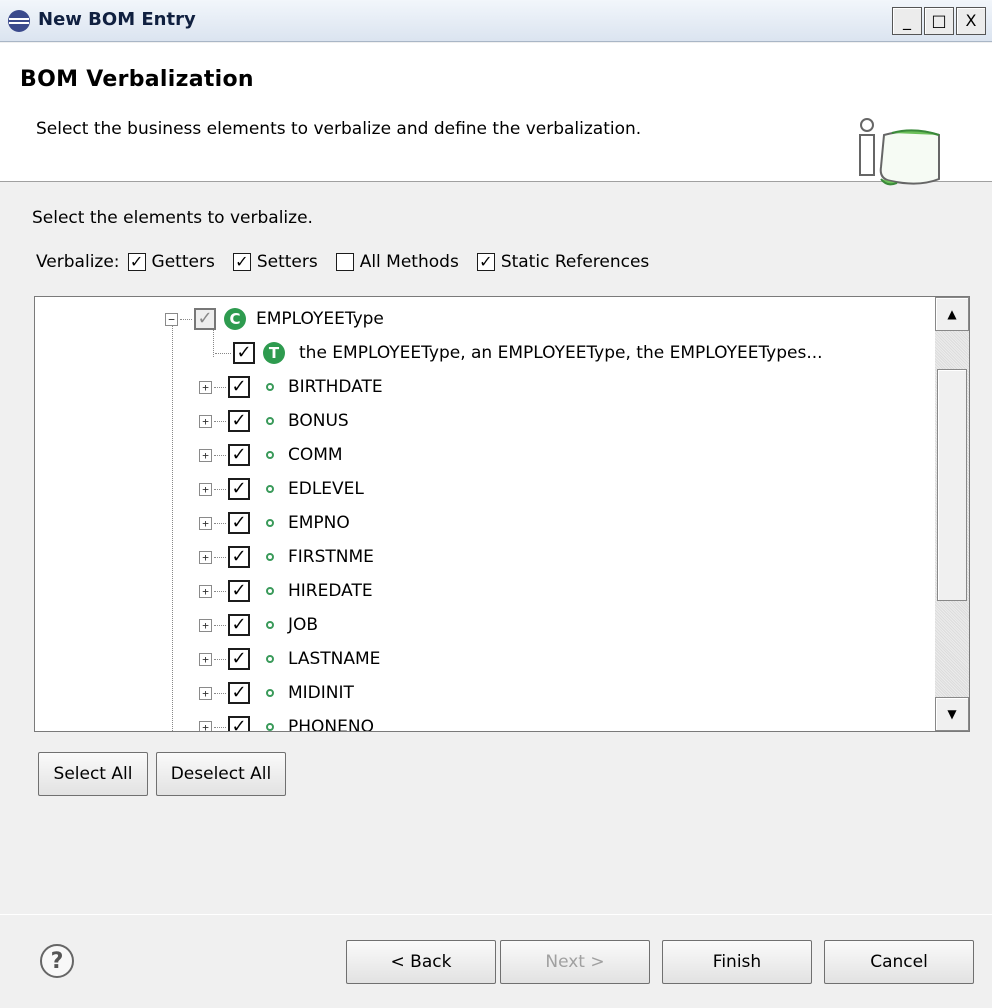 This screenshot has width=992, height=1008. Describe the element at coordinates (335, 387) in the screenshot. I see `field-label: BIRTHDATE` at that location.